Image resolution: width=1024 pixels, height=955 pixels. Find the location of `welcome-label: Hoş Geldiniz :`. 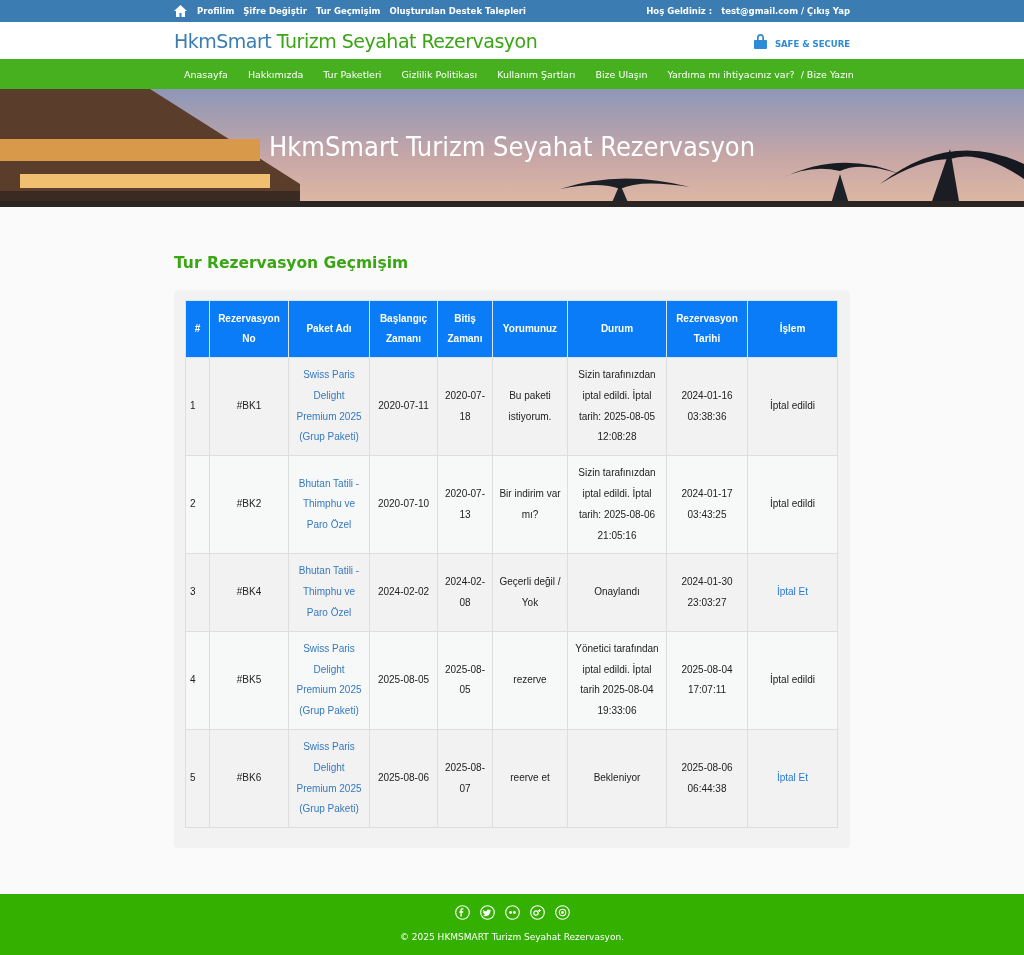

welcome-label: Hoş Geldiniz : is located at coordinates (679, 11).